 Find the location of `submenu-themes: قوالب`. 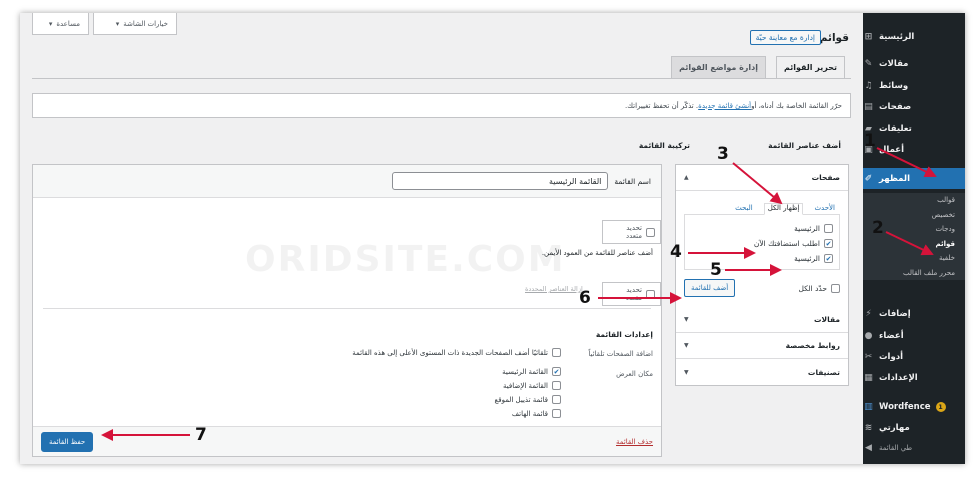

submenu-themes: قوالب is located at coordinates (914, 200).